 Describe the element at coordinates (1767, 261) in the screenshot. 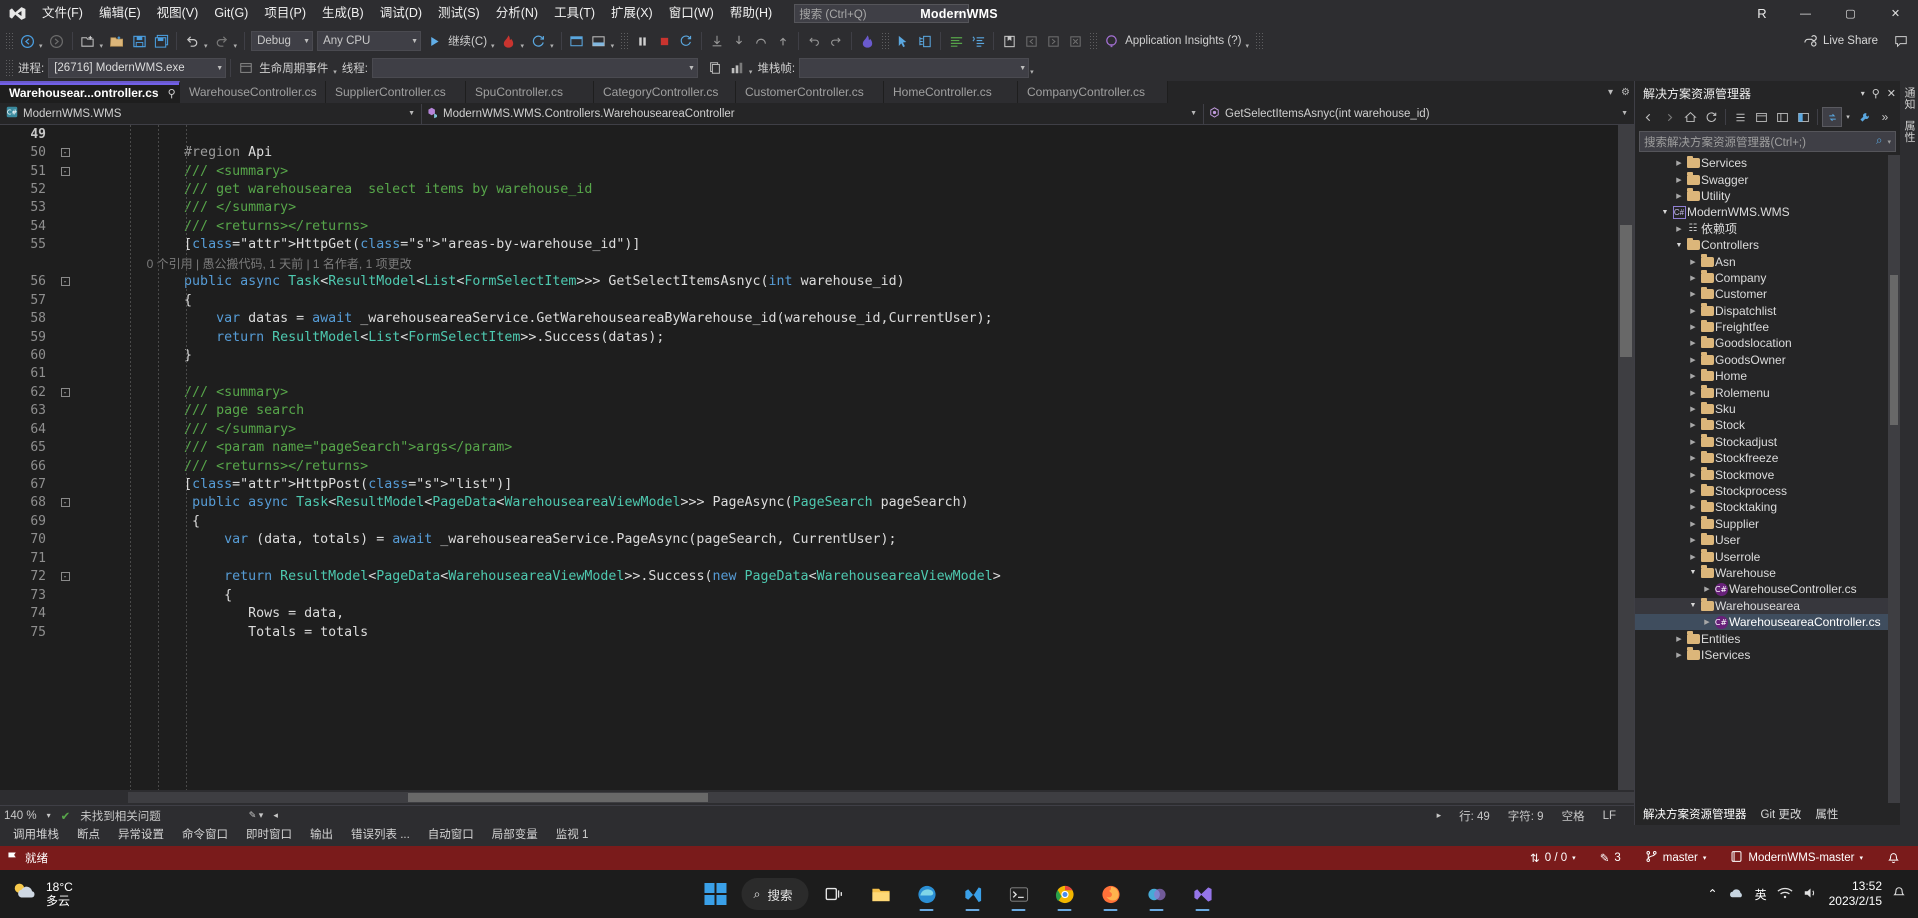

I see `tree-item-asn: ▶ Asn` at that location.